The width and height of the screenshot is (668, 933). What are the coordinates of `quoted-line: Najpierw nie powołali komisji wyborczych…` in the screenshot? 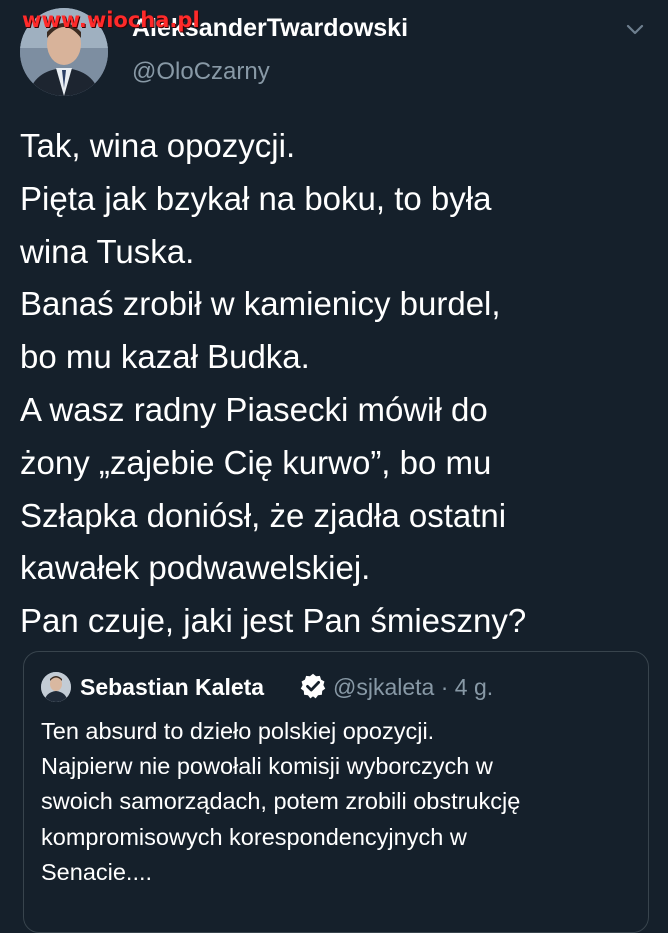 It's located at (267, 766).